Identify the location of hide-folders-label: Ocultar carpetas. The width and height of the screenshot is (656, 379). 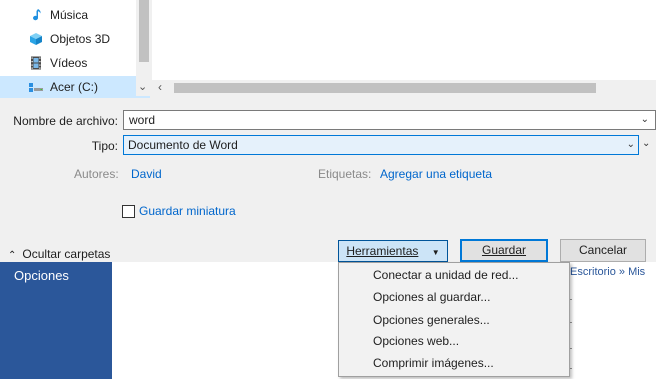
(66, 254).